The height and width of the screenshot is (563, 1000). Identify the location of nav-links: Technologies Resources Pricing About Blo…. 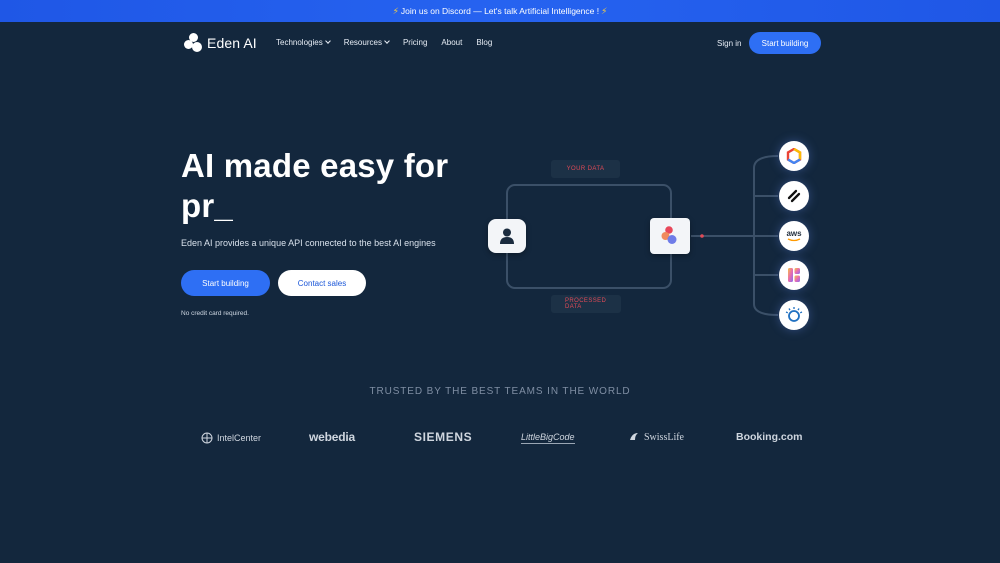
(391, 42).